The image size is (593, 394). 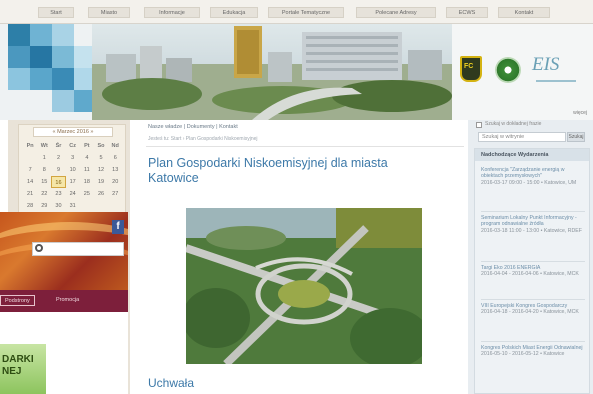 What do you see at coordinates (479, 125) in the screenshot?
I see `exact-phrase-checkbox` at bounding box center [479, 125].